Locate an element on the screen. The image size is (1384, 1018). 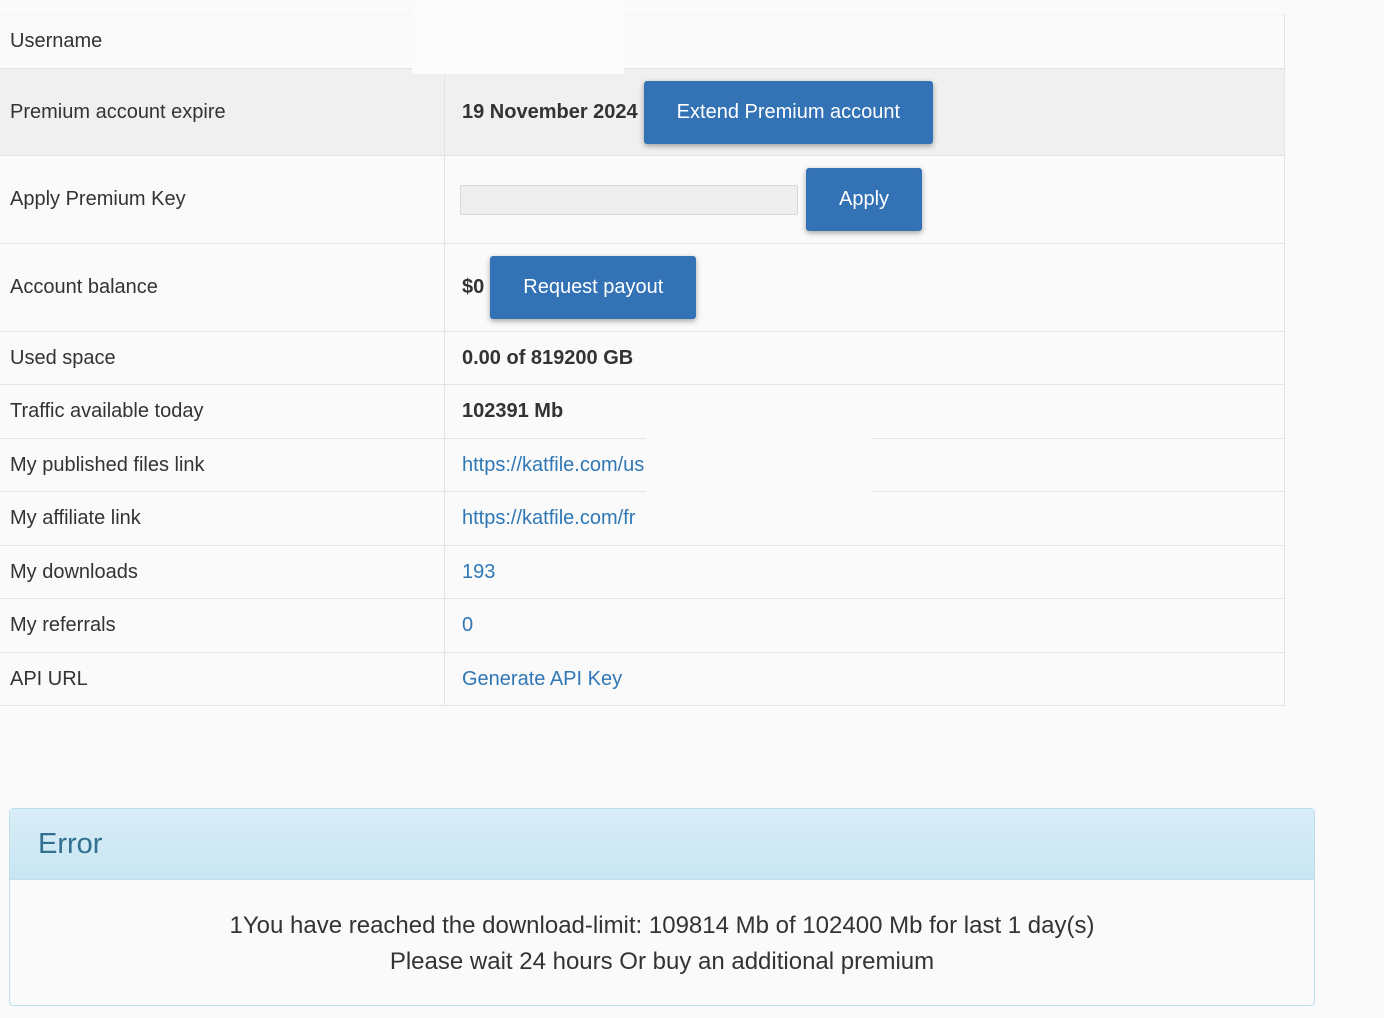
apply-key-label: Apply Premium Key is located at coordinates (222, 199).